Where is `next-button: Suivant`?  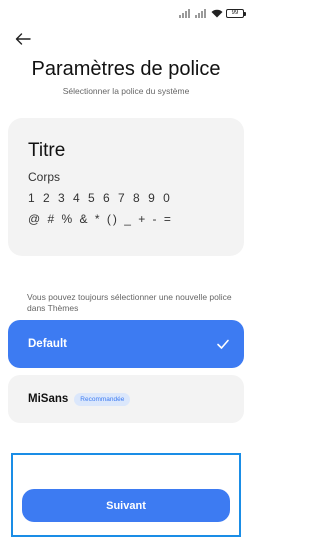
next-button: Suivant is located at coordinates (126, 505).